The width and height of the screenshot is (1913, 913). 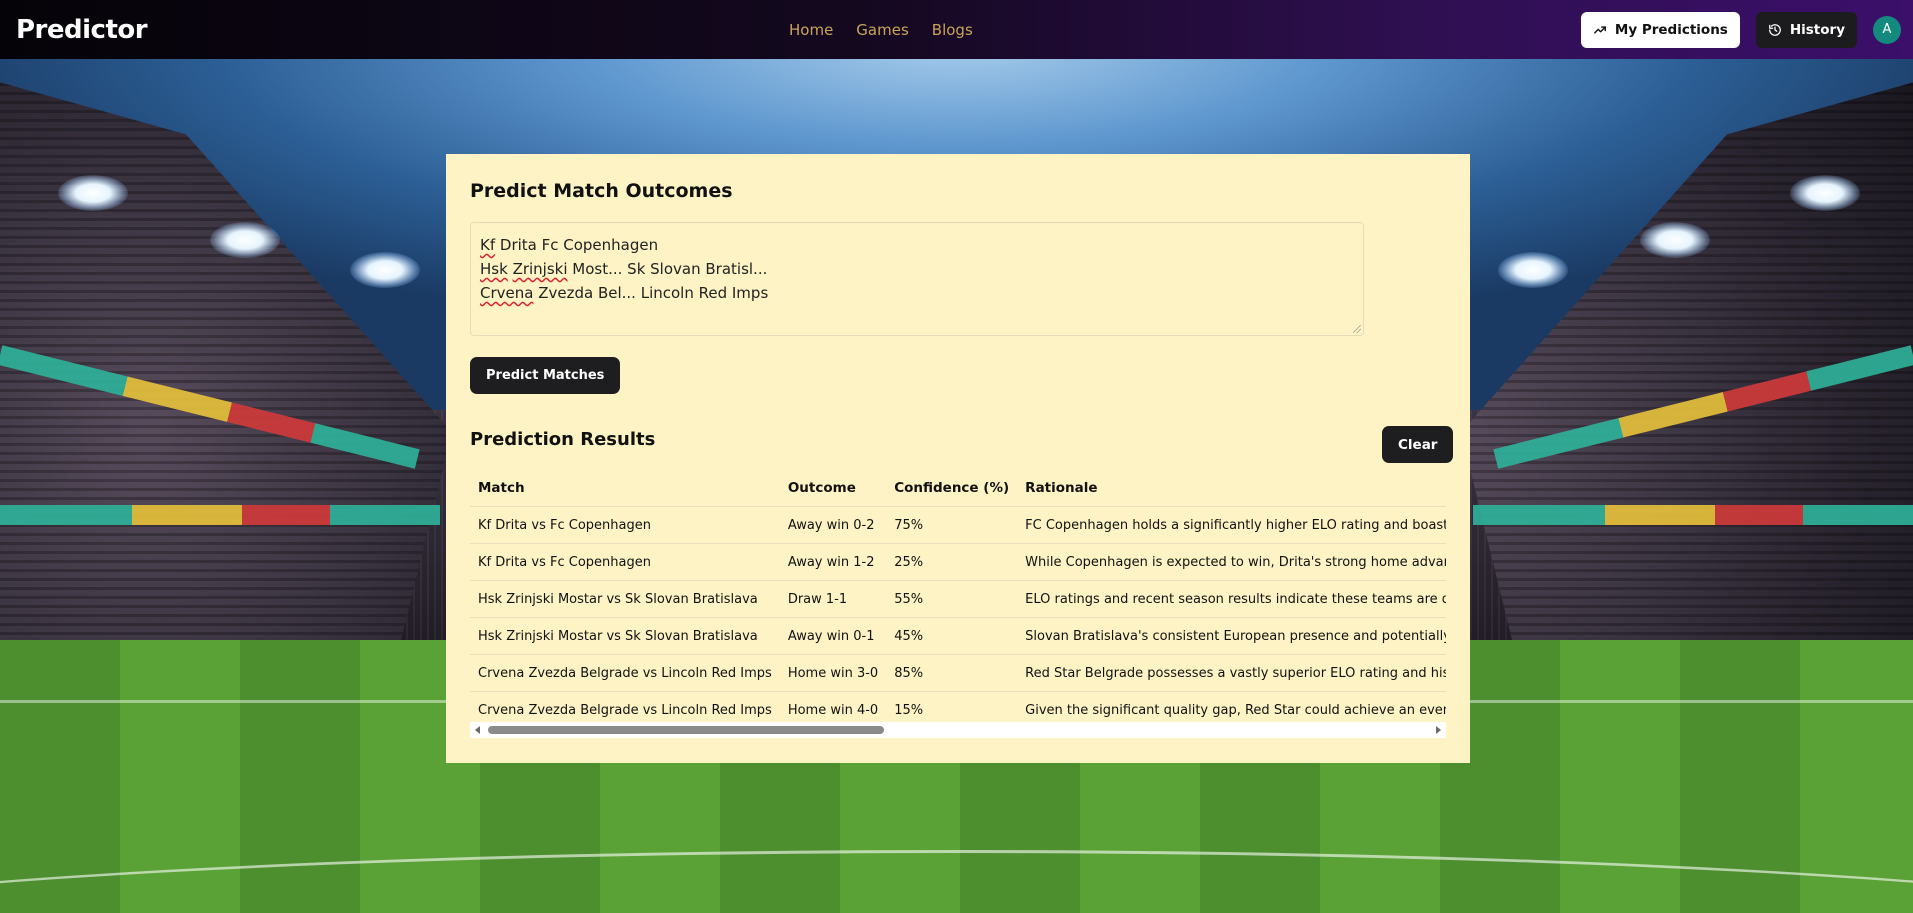 I want to click on header-outcome: Outcome, so click(x=833, y=488).